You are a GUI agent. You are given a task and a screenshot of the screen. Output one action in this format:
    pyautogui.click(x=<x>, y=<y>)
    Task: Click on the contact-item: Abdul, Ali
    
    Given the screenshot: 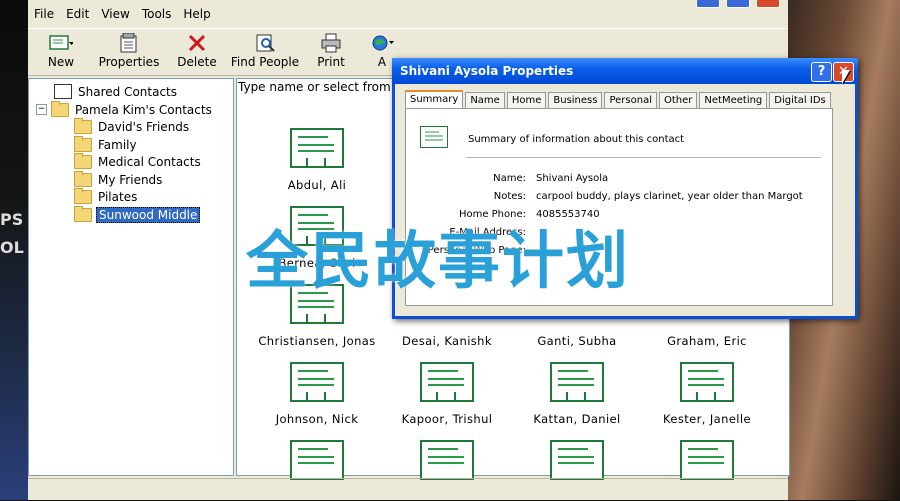 What is the action you would take?
    pyautogui.click(x=317, y=160)
    